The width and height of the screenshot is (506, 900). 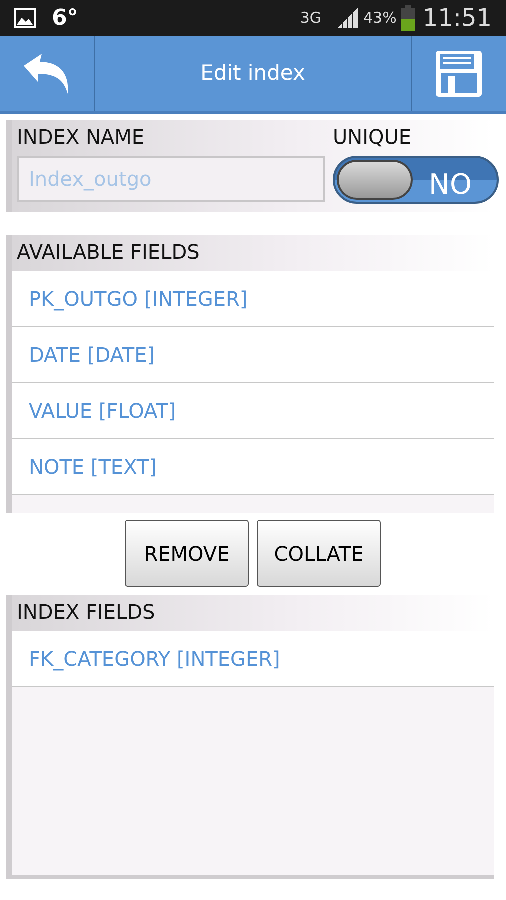 I want to click on field-list-item: DATE [DATE], so click(x=253, y=355).